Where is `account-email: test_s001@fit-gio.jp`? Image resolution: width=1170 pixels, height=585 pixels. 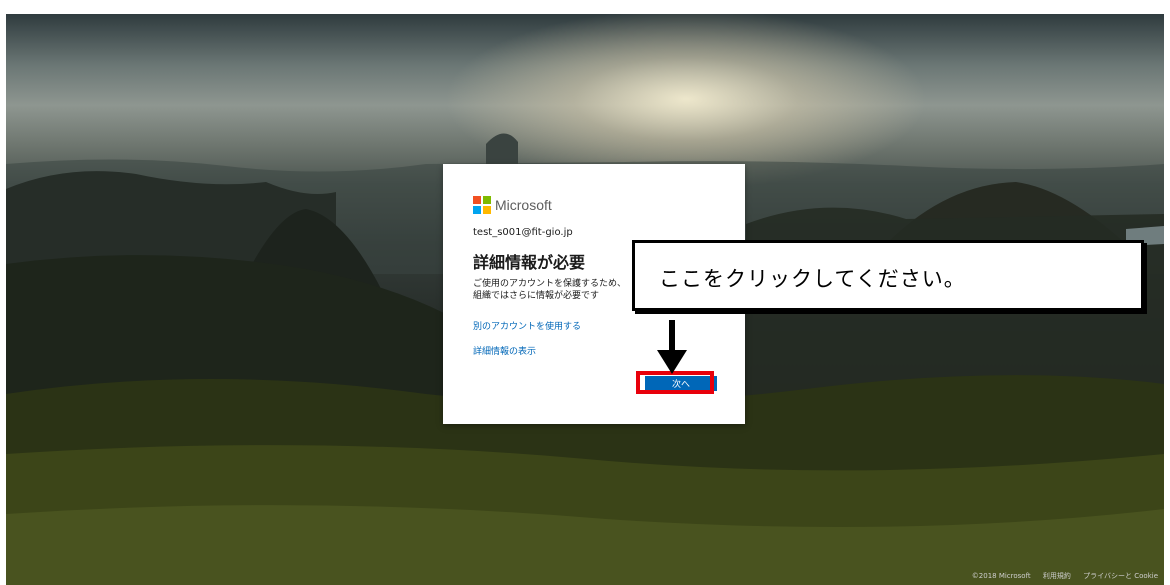
account-email: test_s001@fit-gio.jp is located at coordinates (523, 232).